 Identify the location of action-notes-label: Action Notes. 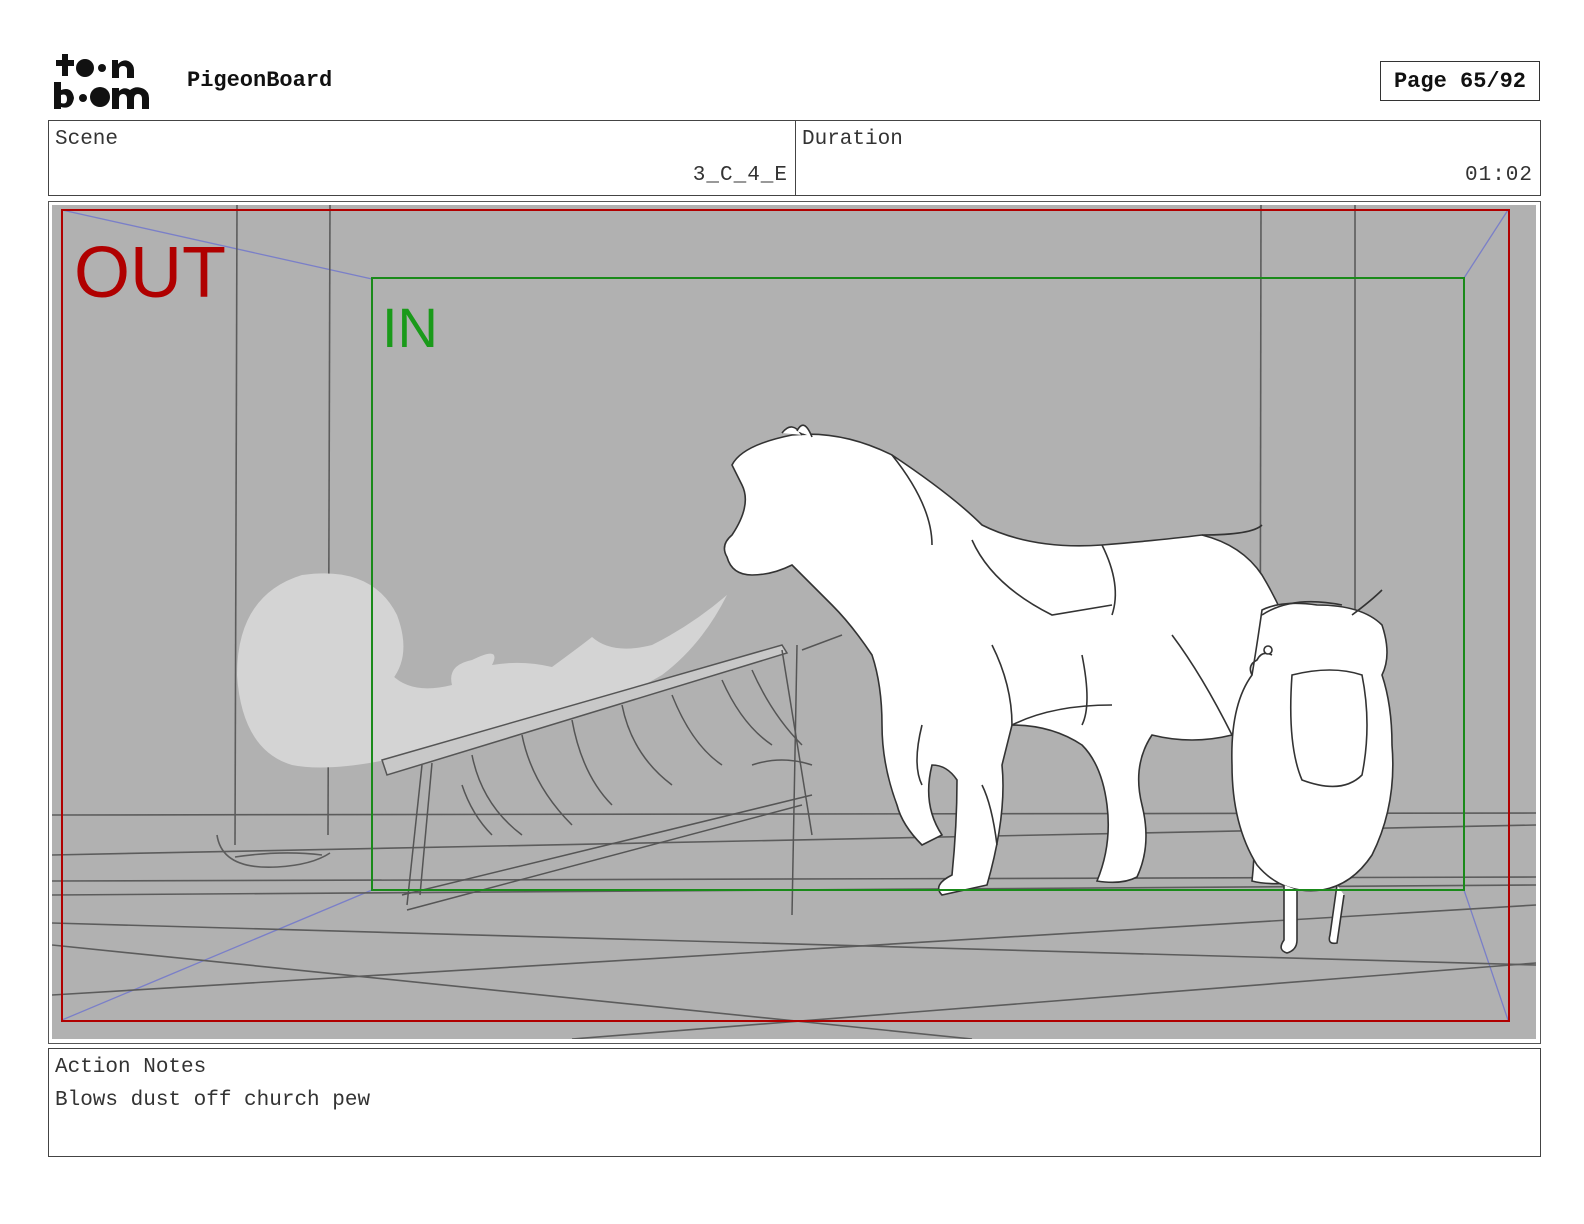
(131, 1067).